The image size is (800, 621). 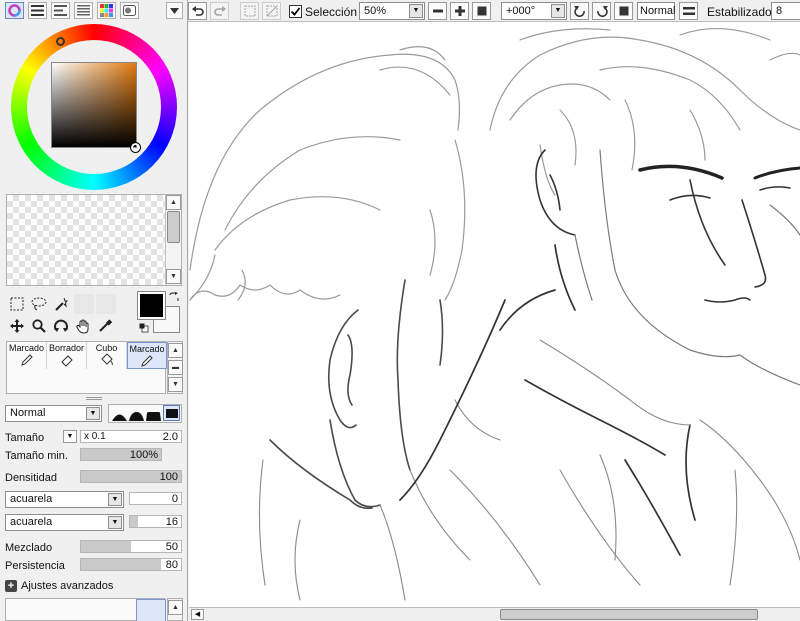 What do you see at coordinates (392, 11) in the screenshot?
I see `zoom-select: 50% ▼` at bounding box center [392, 11].